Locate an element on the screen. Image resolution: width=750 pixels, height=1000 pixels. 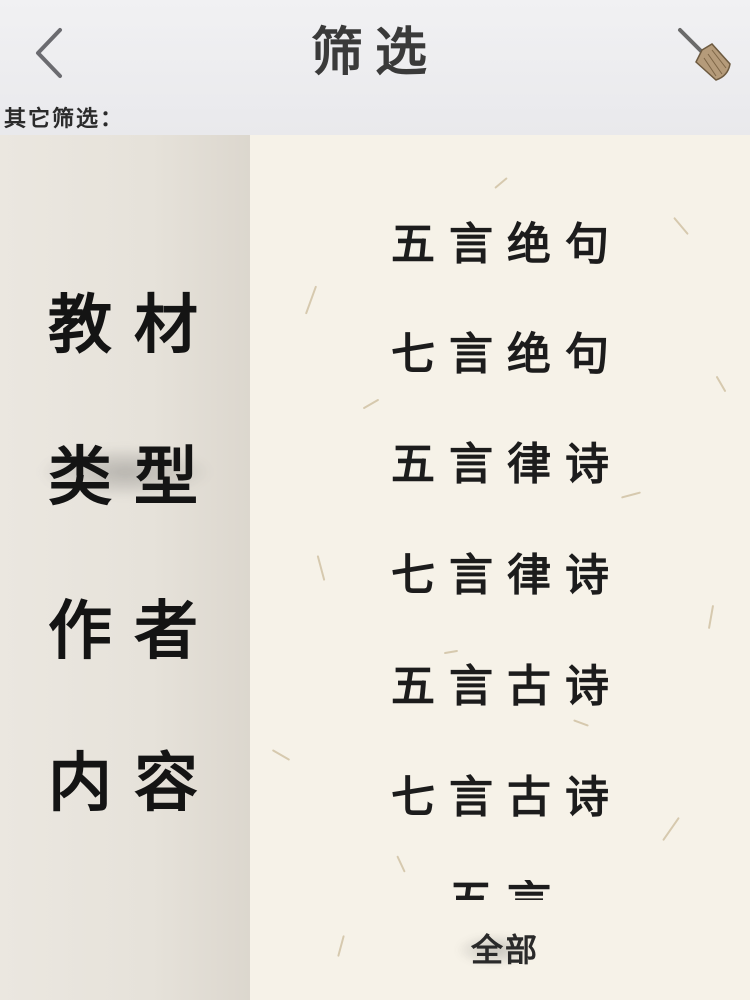
type-item-wuyan-gushi: 五言古诗 is located at coordinates (500, 682).